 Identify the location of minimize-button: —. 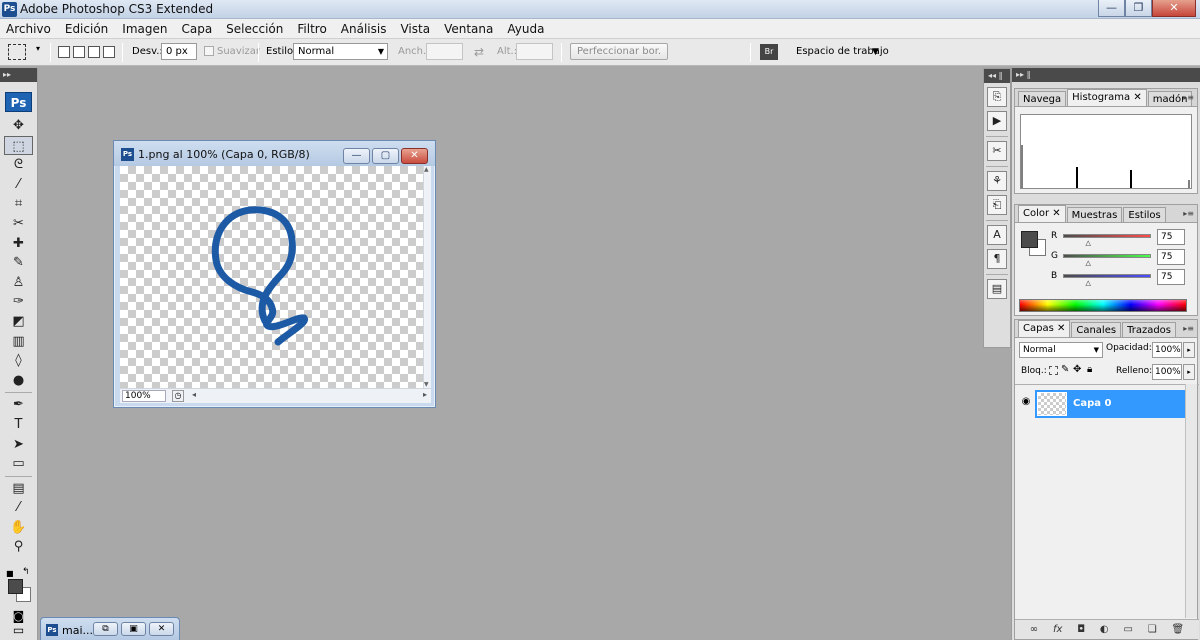
(1111, 8).